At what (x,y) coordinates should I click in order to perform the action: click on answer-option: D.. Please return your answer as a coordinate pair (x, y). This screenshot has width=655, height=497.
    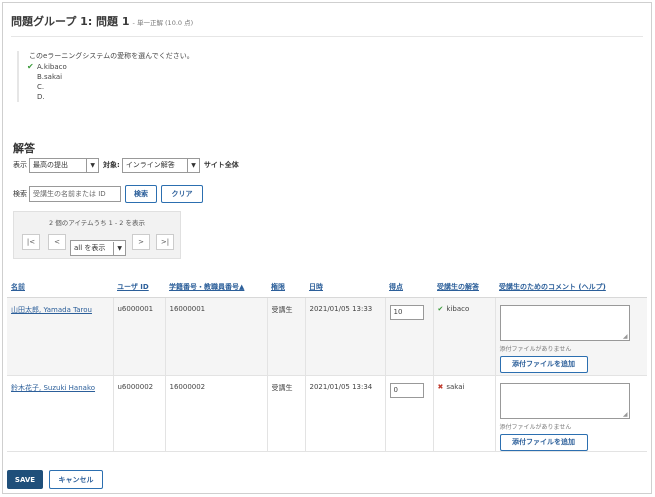
    Looking at the image, I should click on (173, 97).